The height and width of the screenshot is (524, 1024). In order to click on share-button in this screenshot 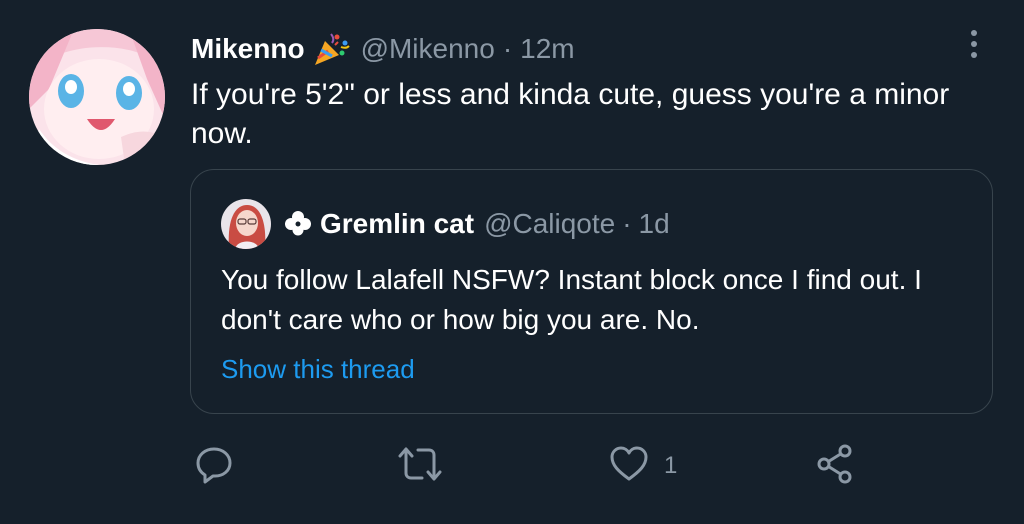, I will do `click(835, 466)`.